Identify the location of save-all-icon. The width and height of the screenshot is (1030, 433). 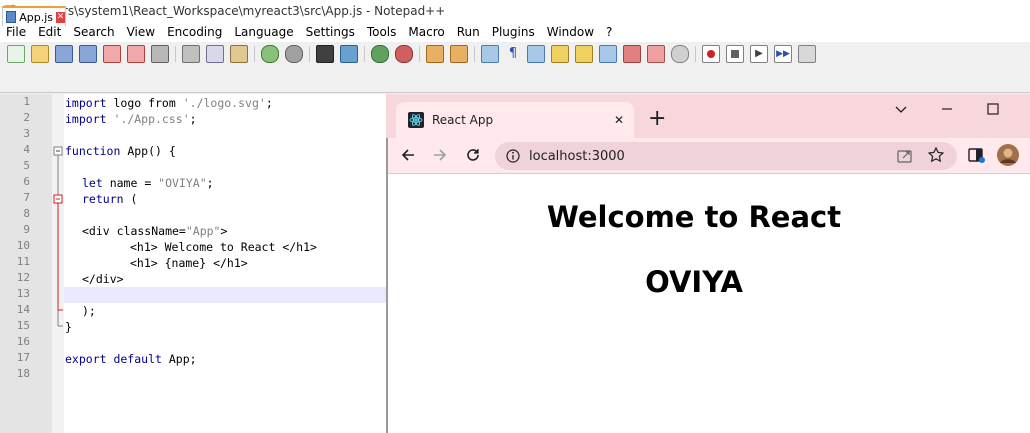
(88, 53).